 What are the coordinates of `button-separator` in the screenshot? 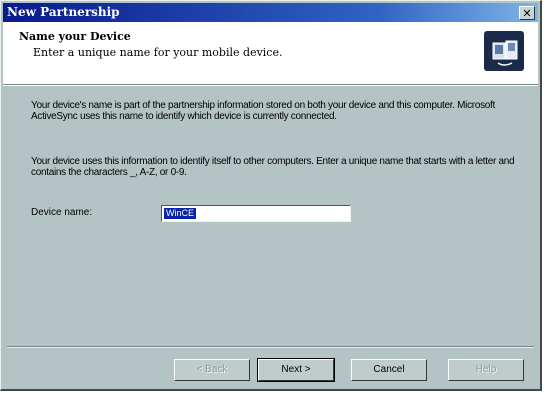 It's located at (270, 347).